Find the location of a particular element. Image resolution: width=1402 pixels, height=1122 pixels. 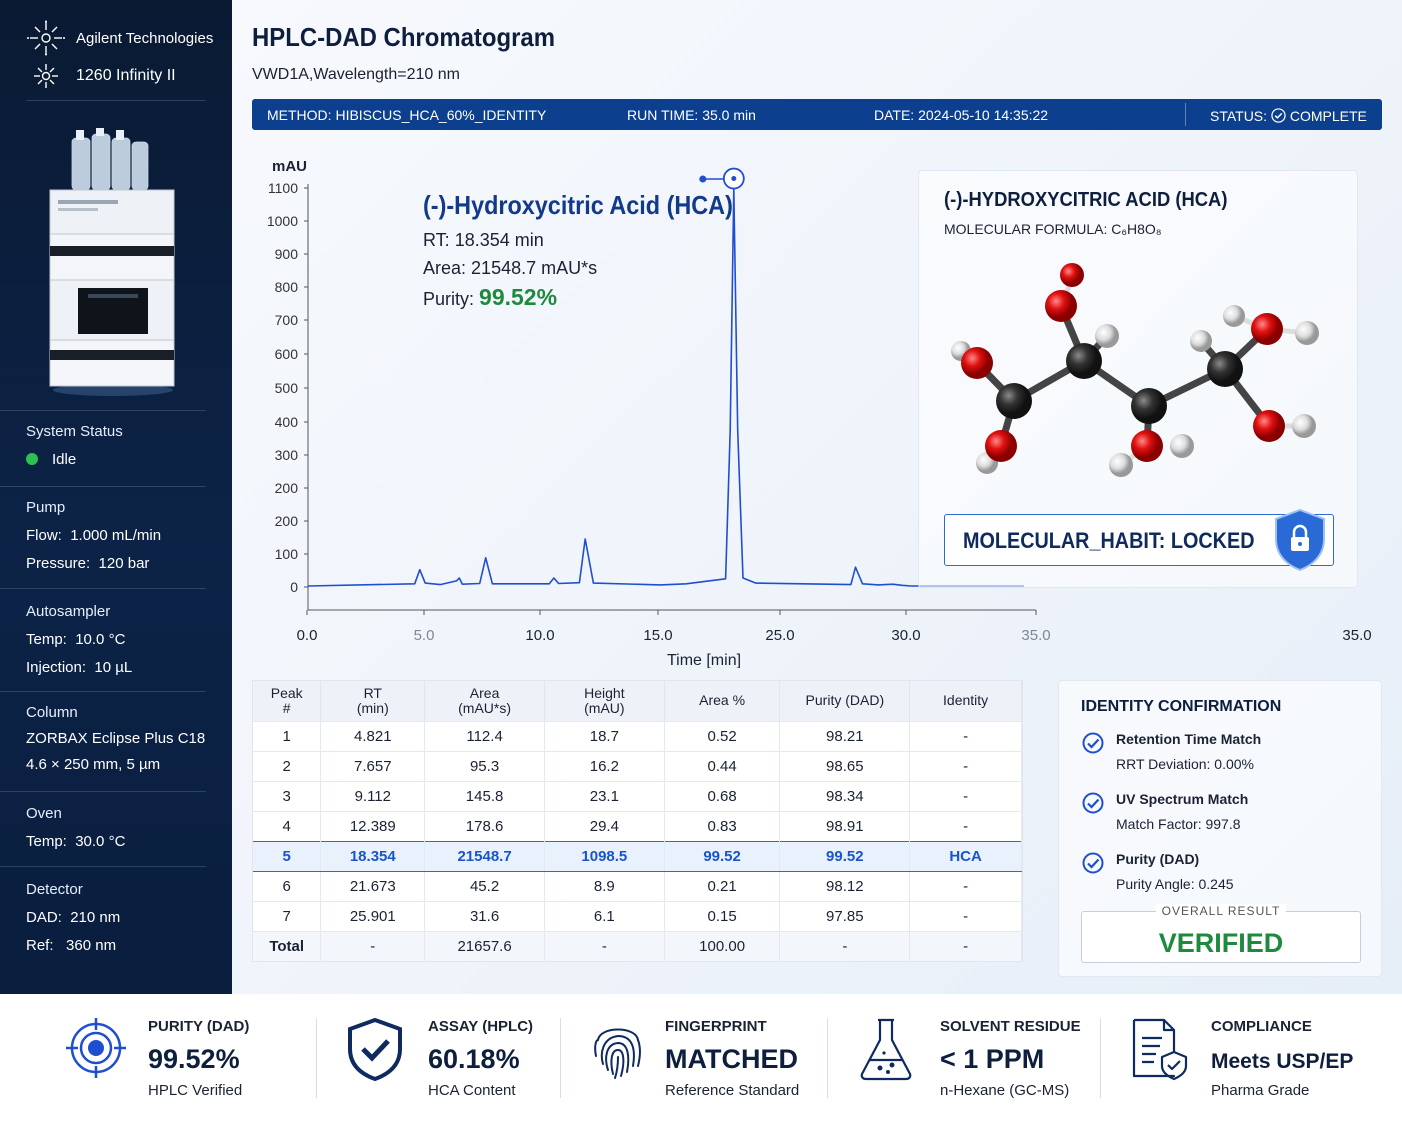

table-row: 1 4.821 112.4 18.7 0.52 98.21- is located at coordinates (637, 735).